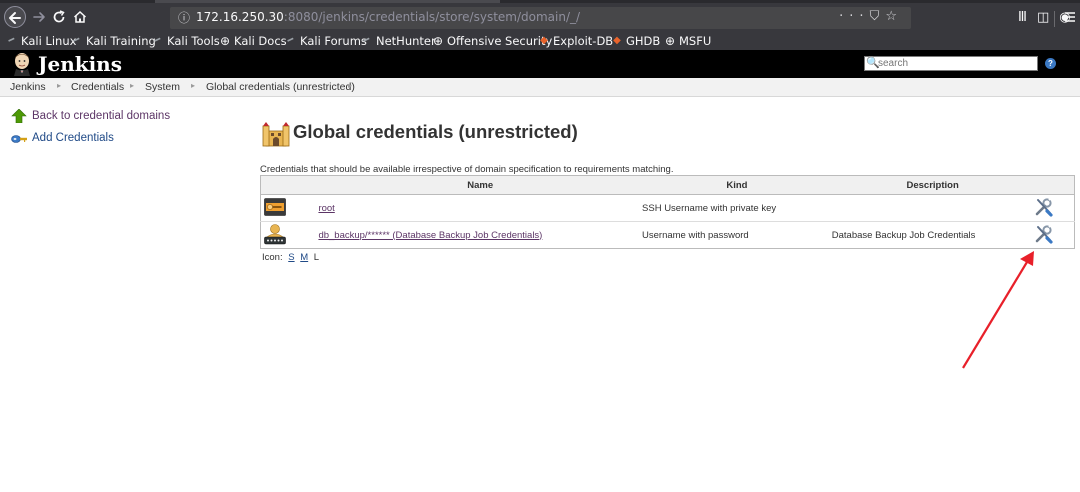  I want to click on breadcrumb-jenkins: Jenkins, so click(28, 87).